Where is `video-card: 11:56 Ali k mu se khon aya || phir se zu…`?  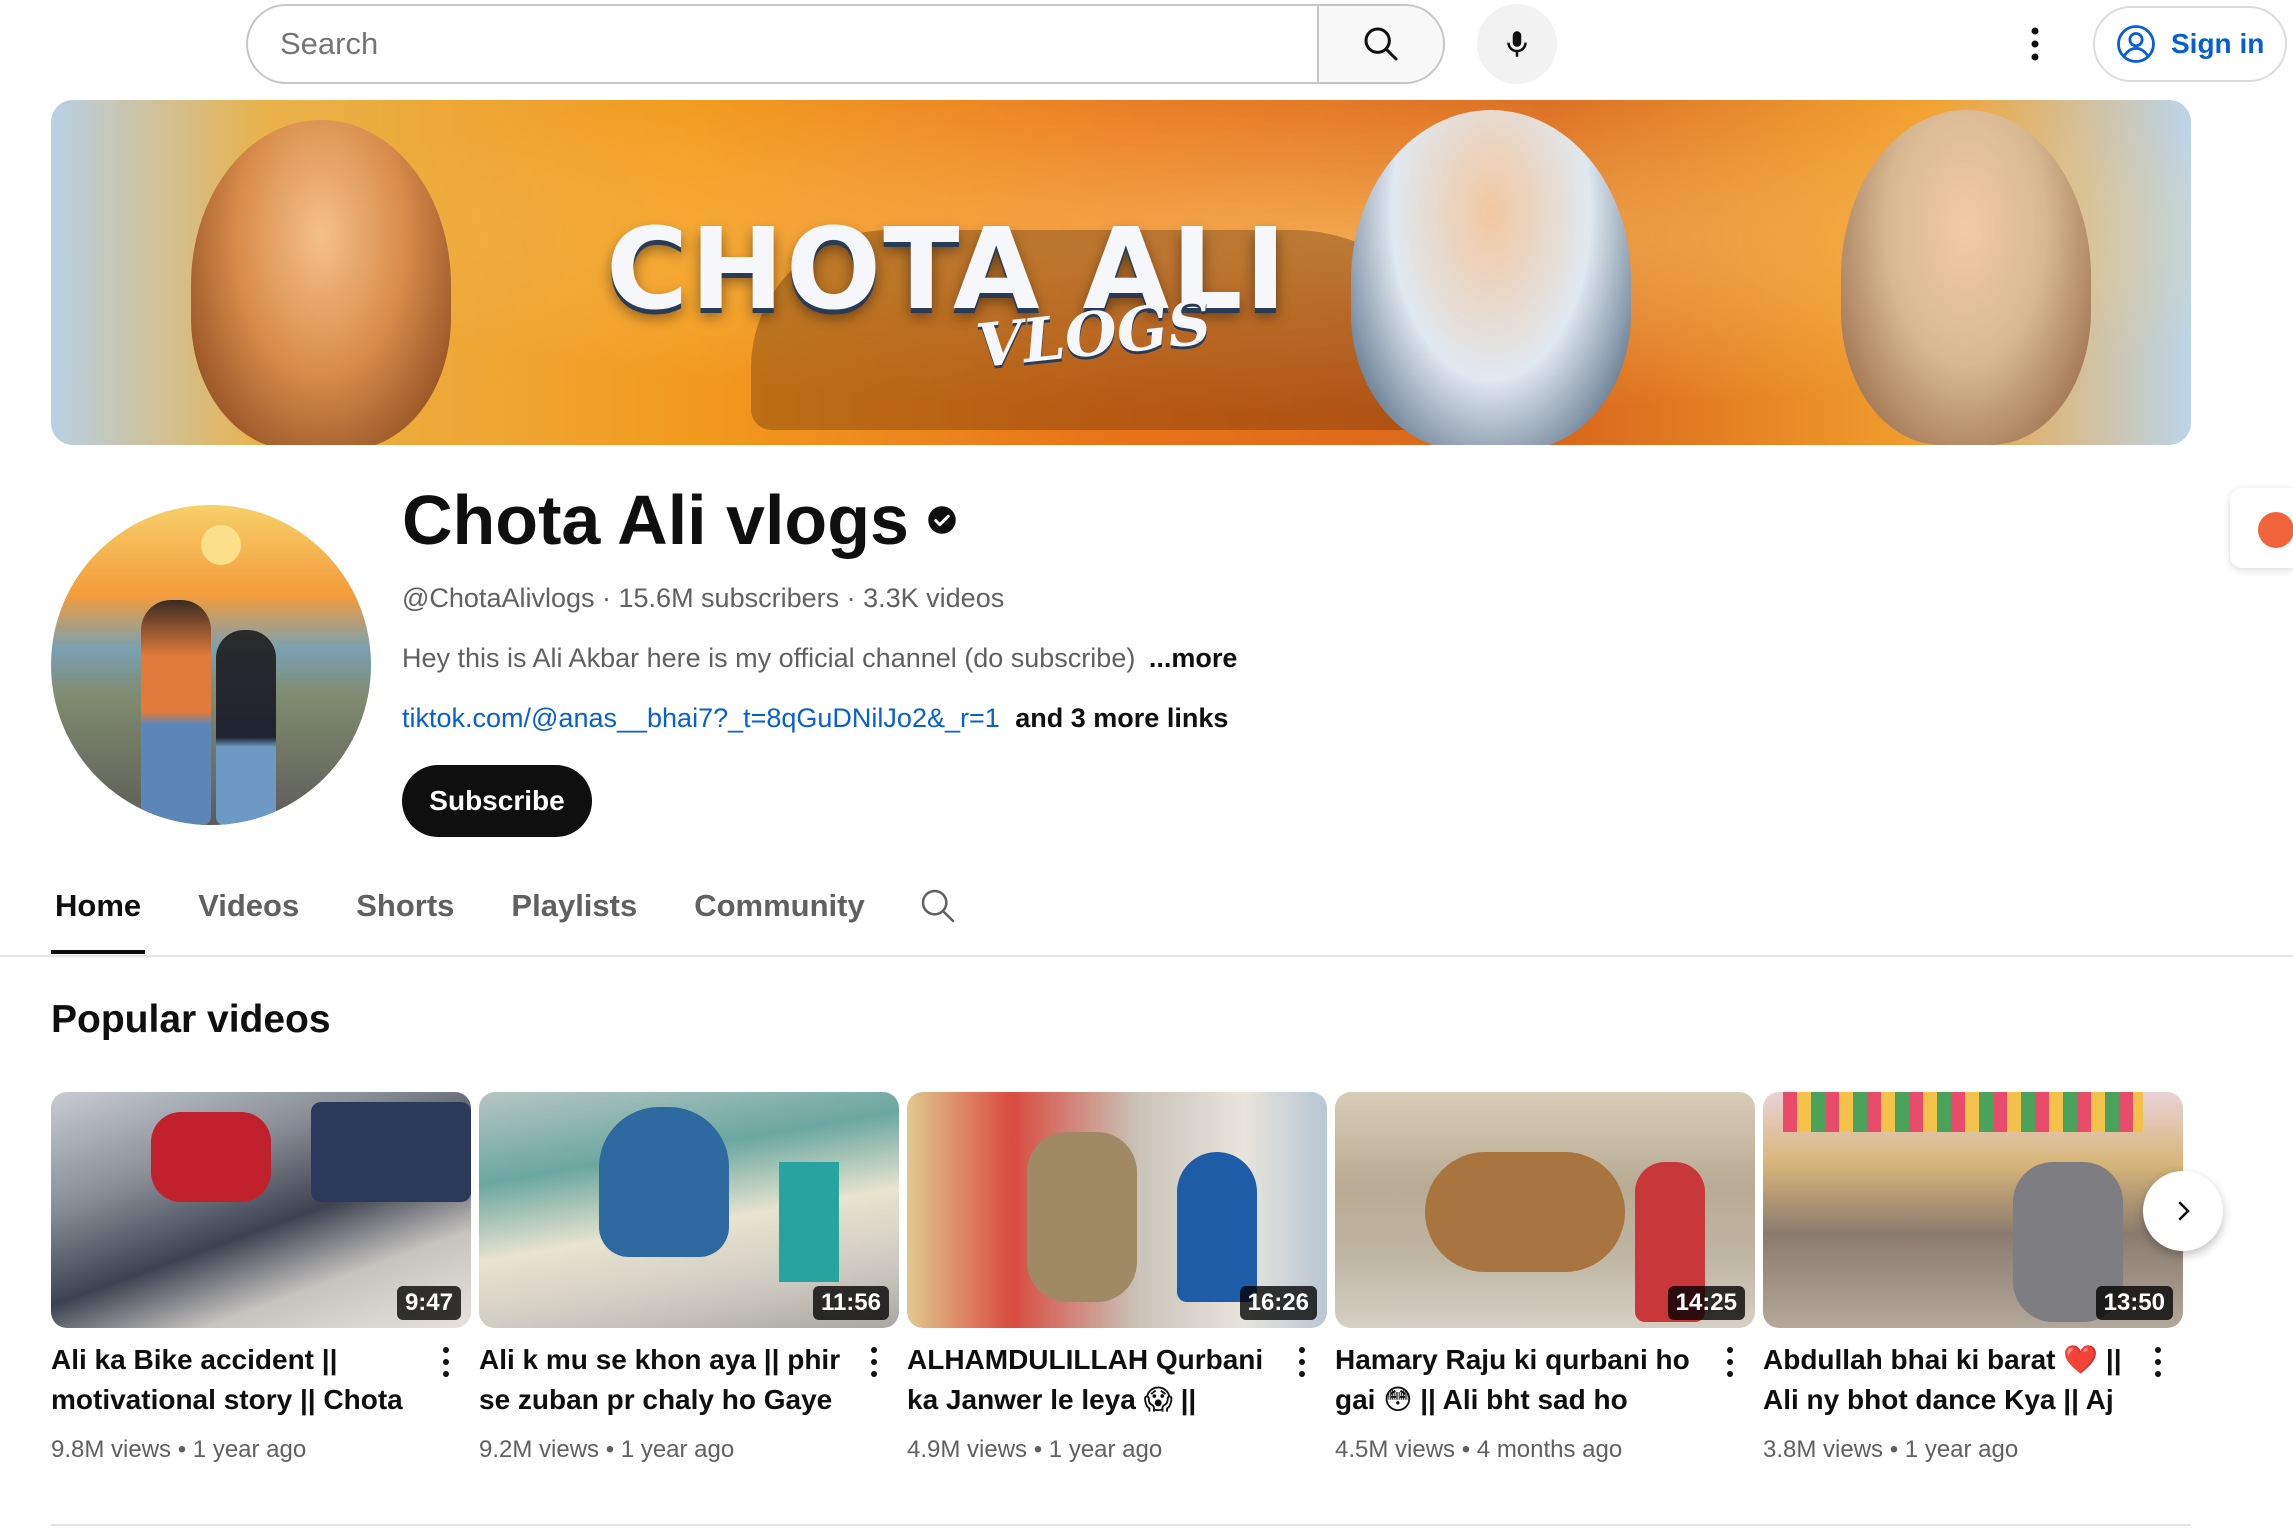 video-card: 11:56 Ali k mu se khon aya || phir se zu… is located at coordinates (689, 1278).